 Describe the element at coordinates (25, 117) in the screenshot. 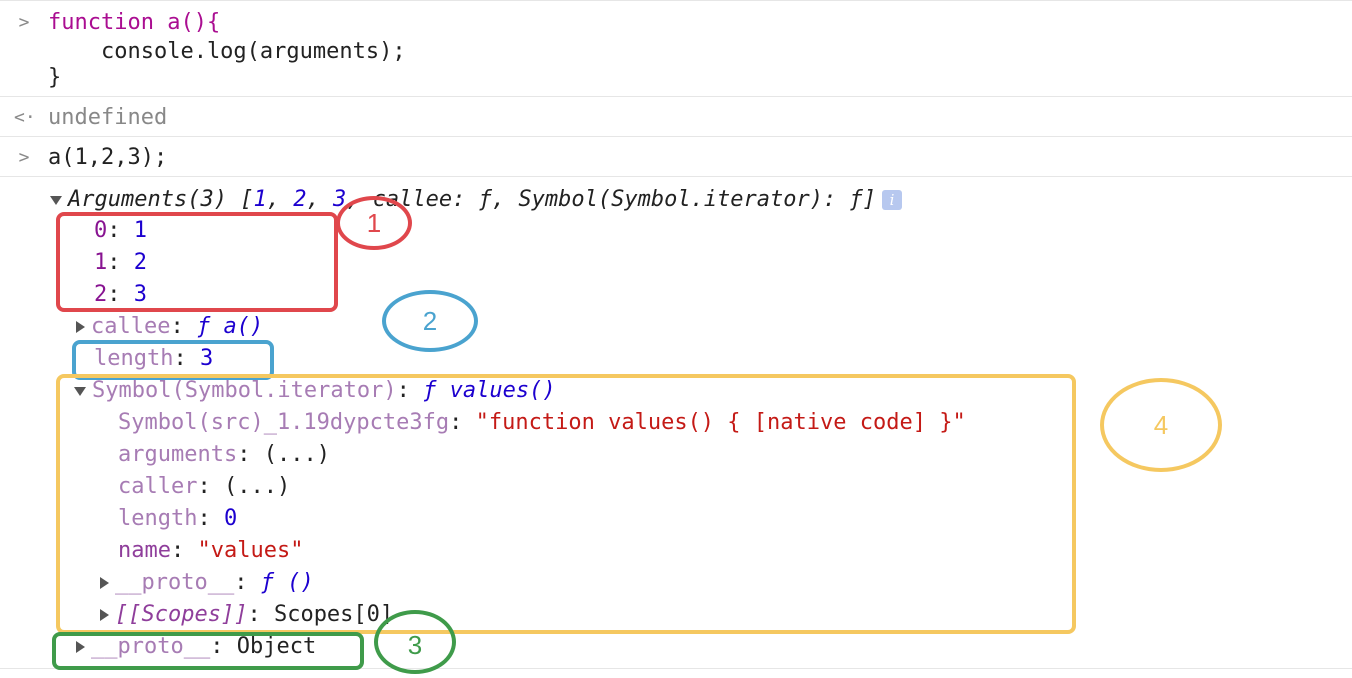

I see `return-arrow-icon: <·` at that location.